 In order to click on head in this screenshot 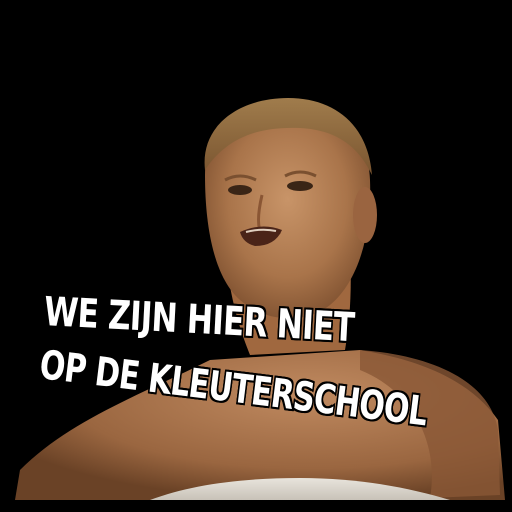, I will do `click(290, 208)`.